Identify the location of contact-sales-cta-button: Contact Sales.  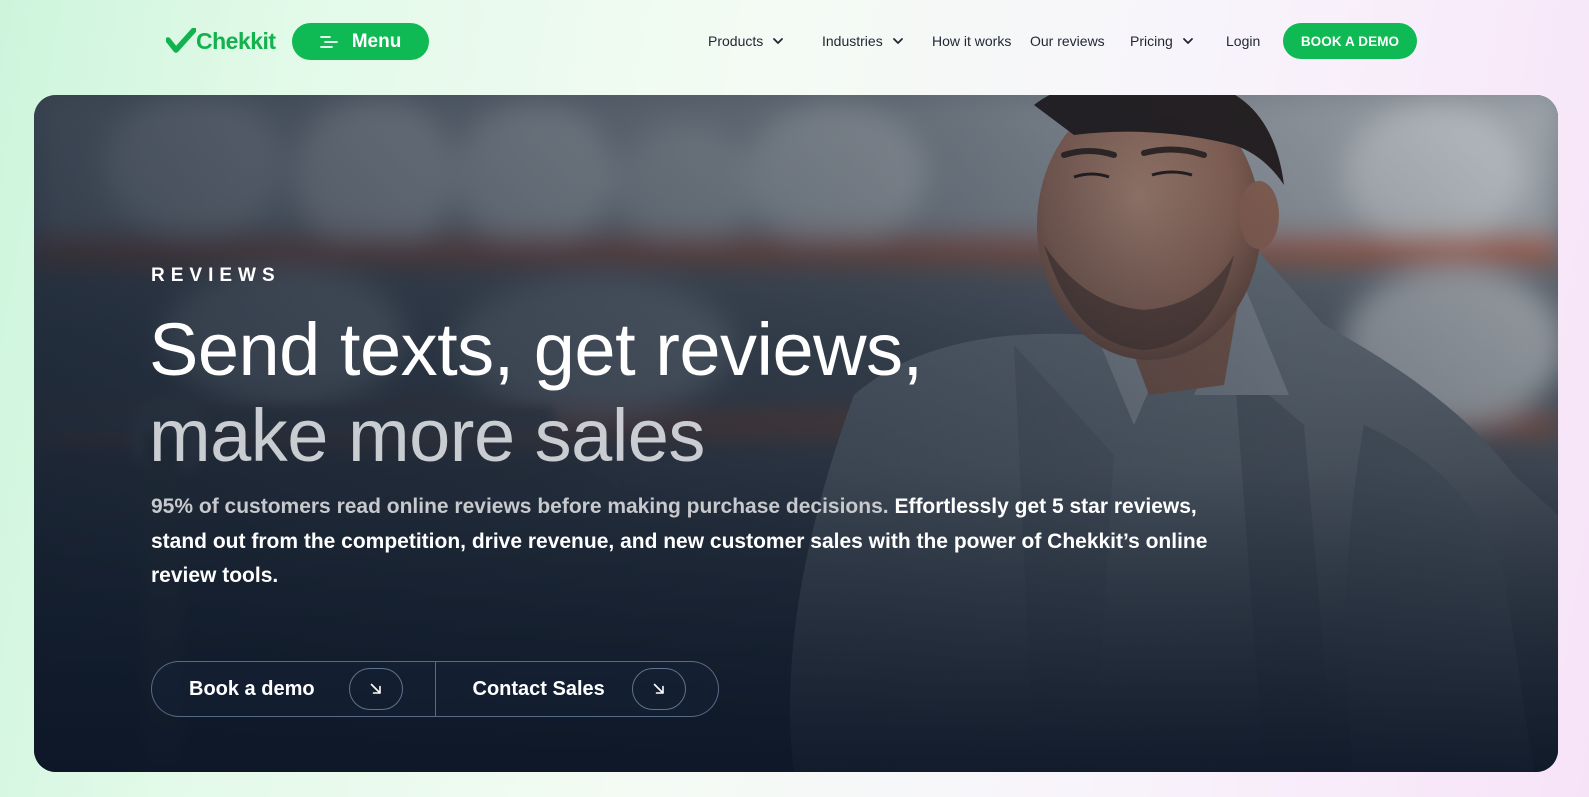
(576, 689).